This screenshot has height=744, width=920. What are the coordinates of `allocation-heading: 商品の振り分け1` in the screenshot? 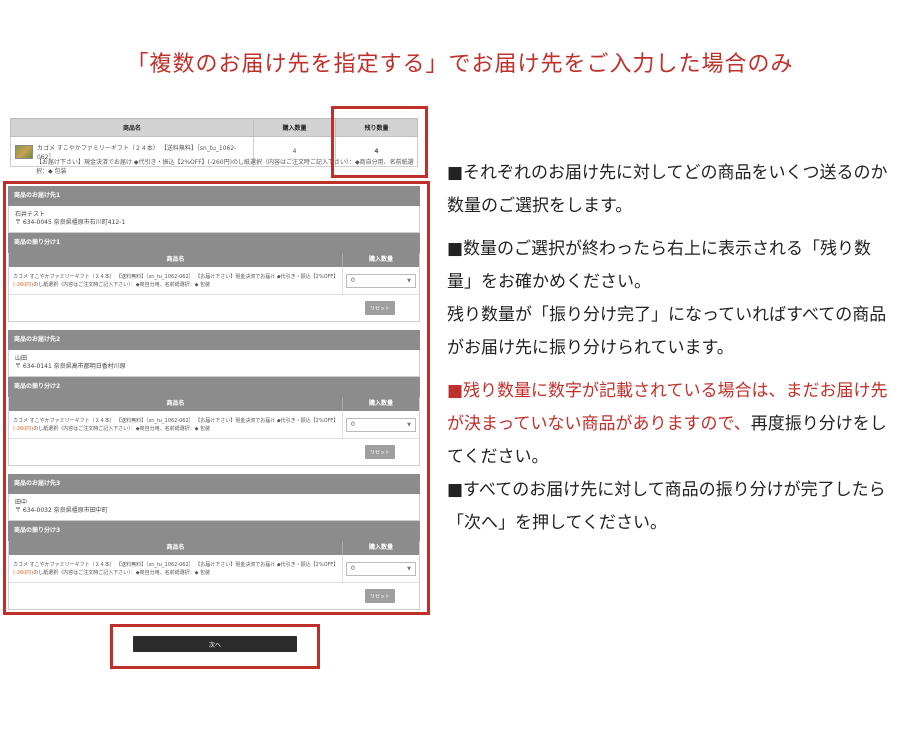 It's located at (214, 243).